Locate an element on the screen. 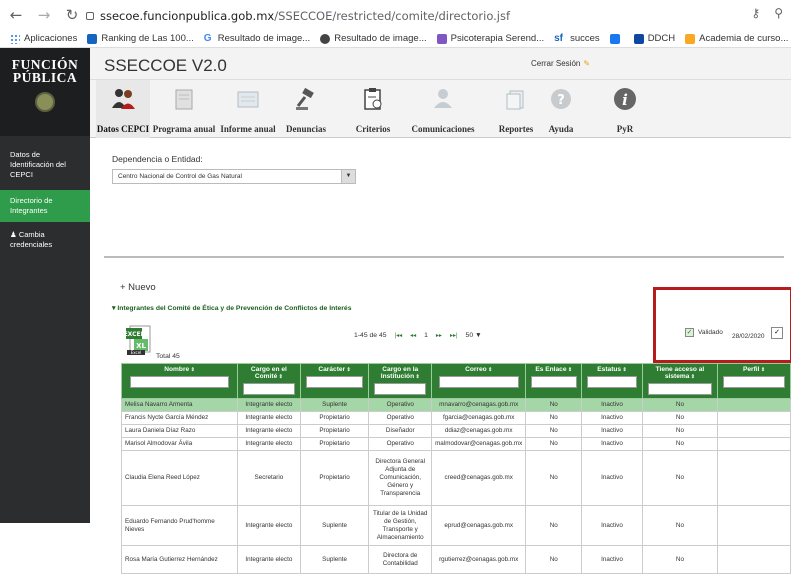 Image resolution: width=791 pixels, height=574 pixels. tab-informe-anual: Informe anual is located at coordinates (248, 109).